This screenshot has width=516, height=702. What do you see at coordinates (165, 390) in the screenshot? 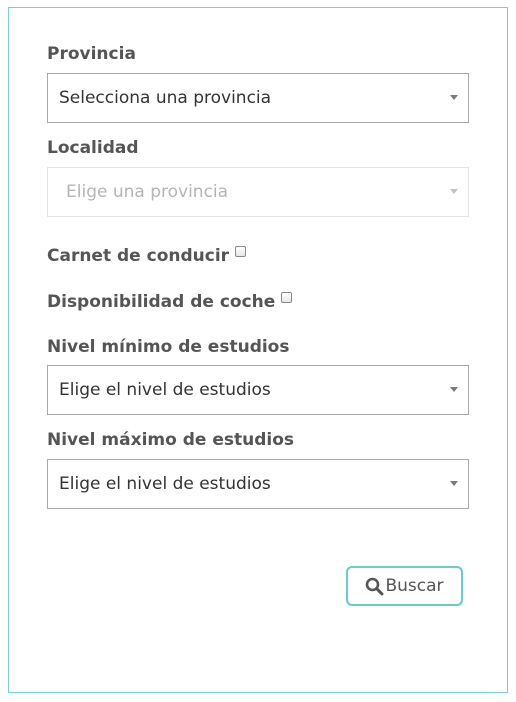
I see `nivel-minimo-select-value: Elige el nivel de estudios` at bounding box center [165, 390].